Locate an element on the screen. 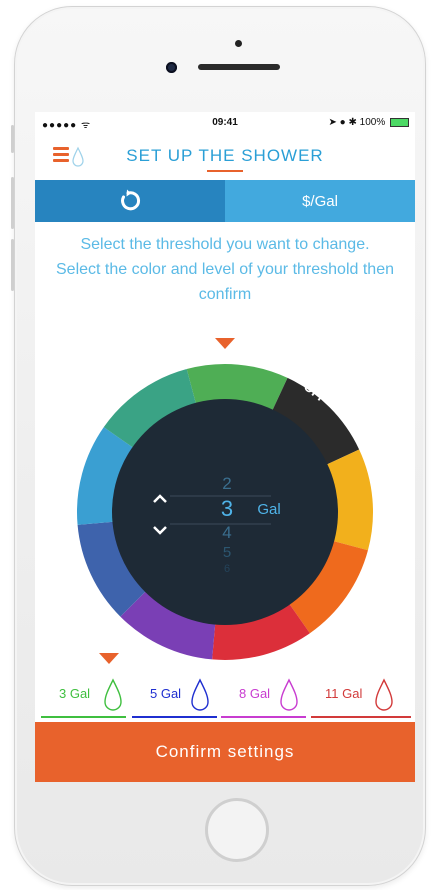  picker-unit: Gal is located at coordinates (269, 509).